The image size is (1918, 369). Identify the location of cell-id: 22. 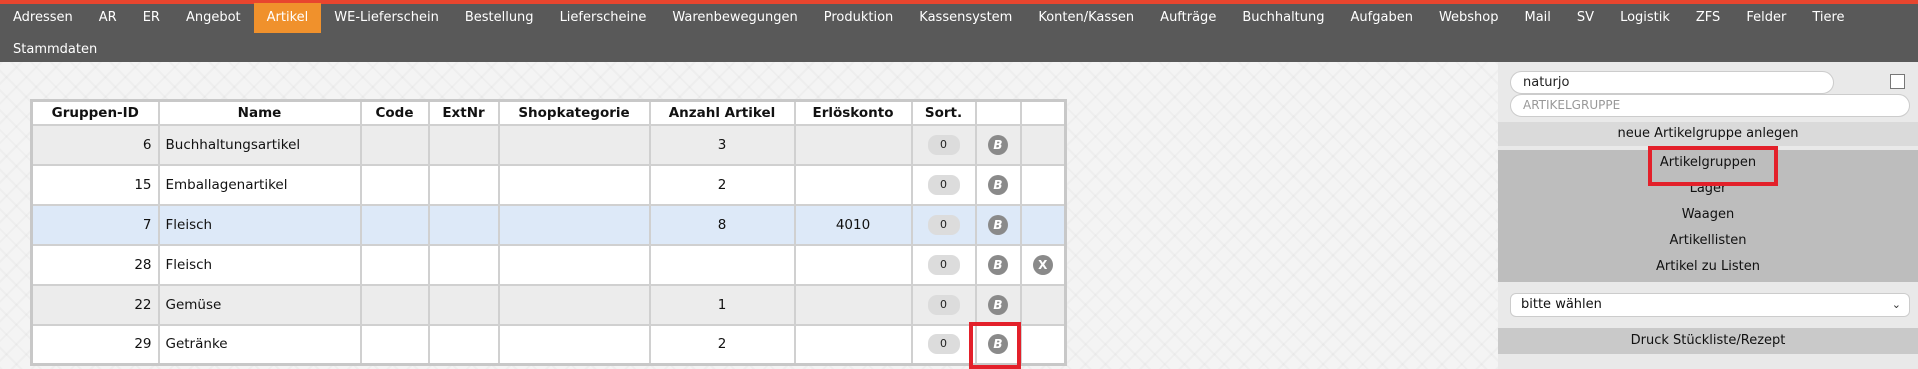
(95, 304).